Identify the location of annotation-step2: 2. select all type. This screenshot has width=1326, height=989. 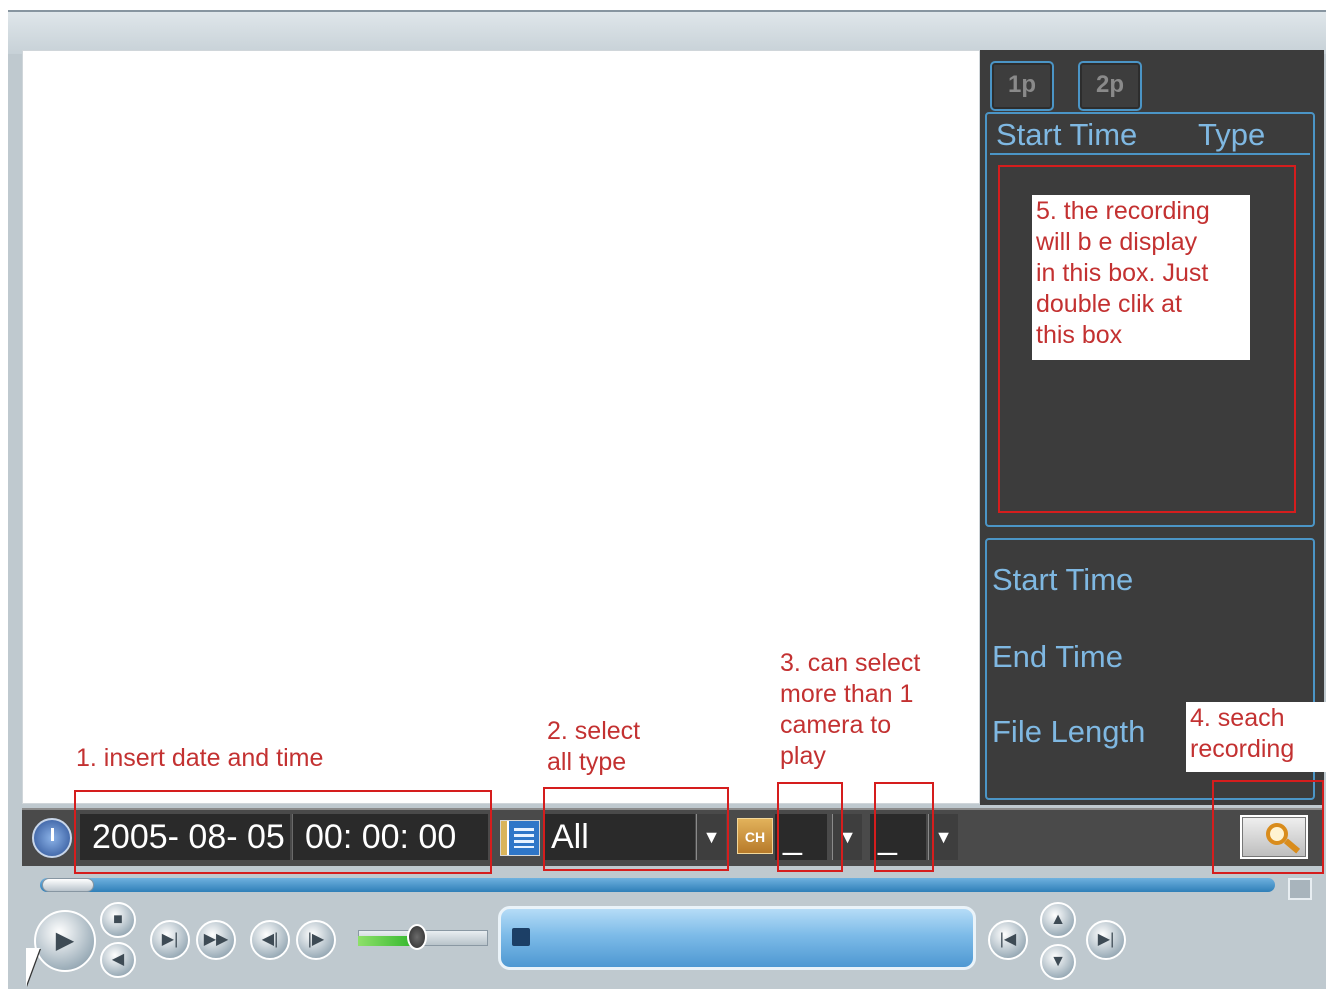
(594, 746).